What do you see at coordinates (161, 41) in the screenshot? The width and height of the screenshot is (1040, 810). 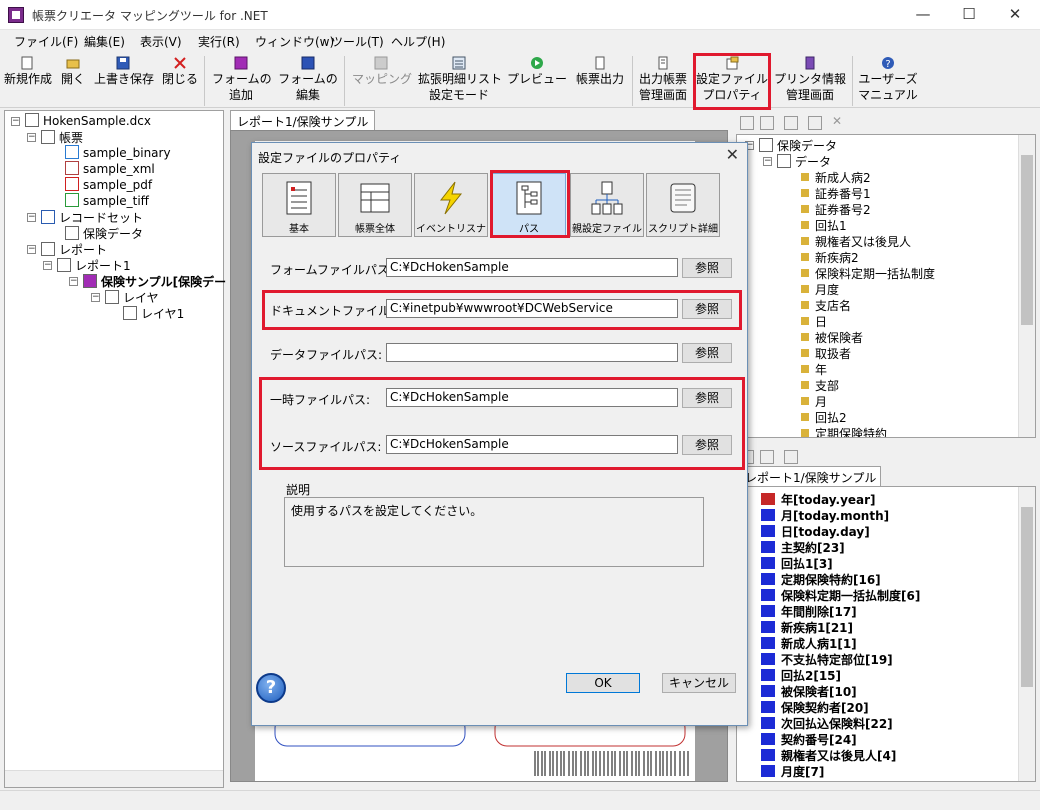 I see `menu-view: 表示(V)` at bounding box center [161, 41].